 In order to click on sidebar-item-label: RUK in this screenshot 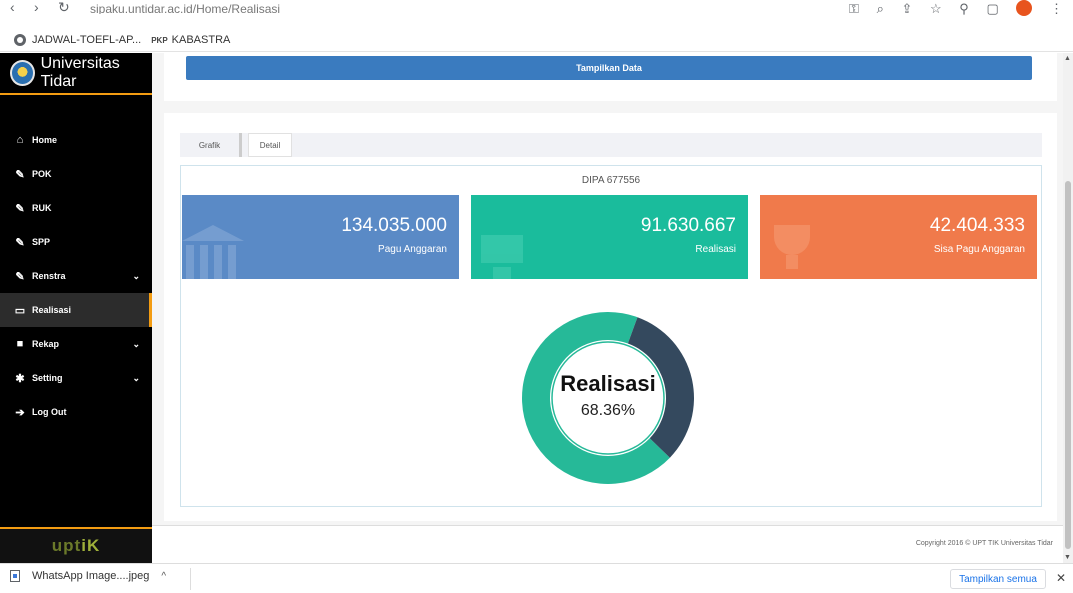, I will do `click(42, 208)`.